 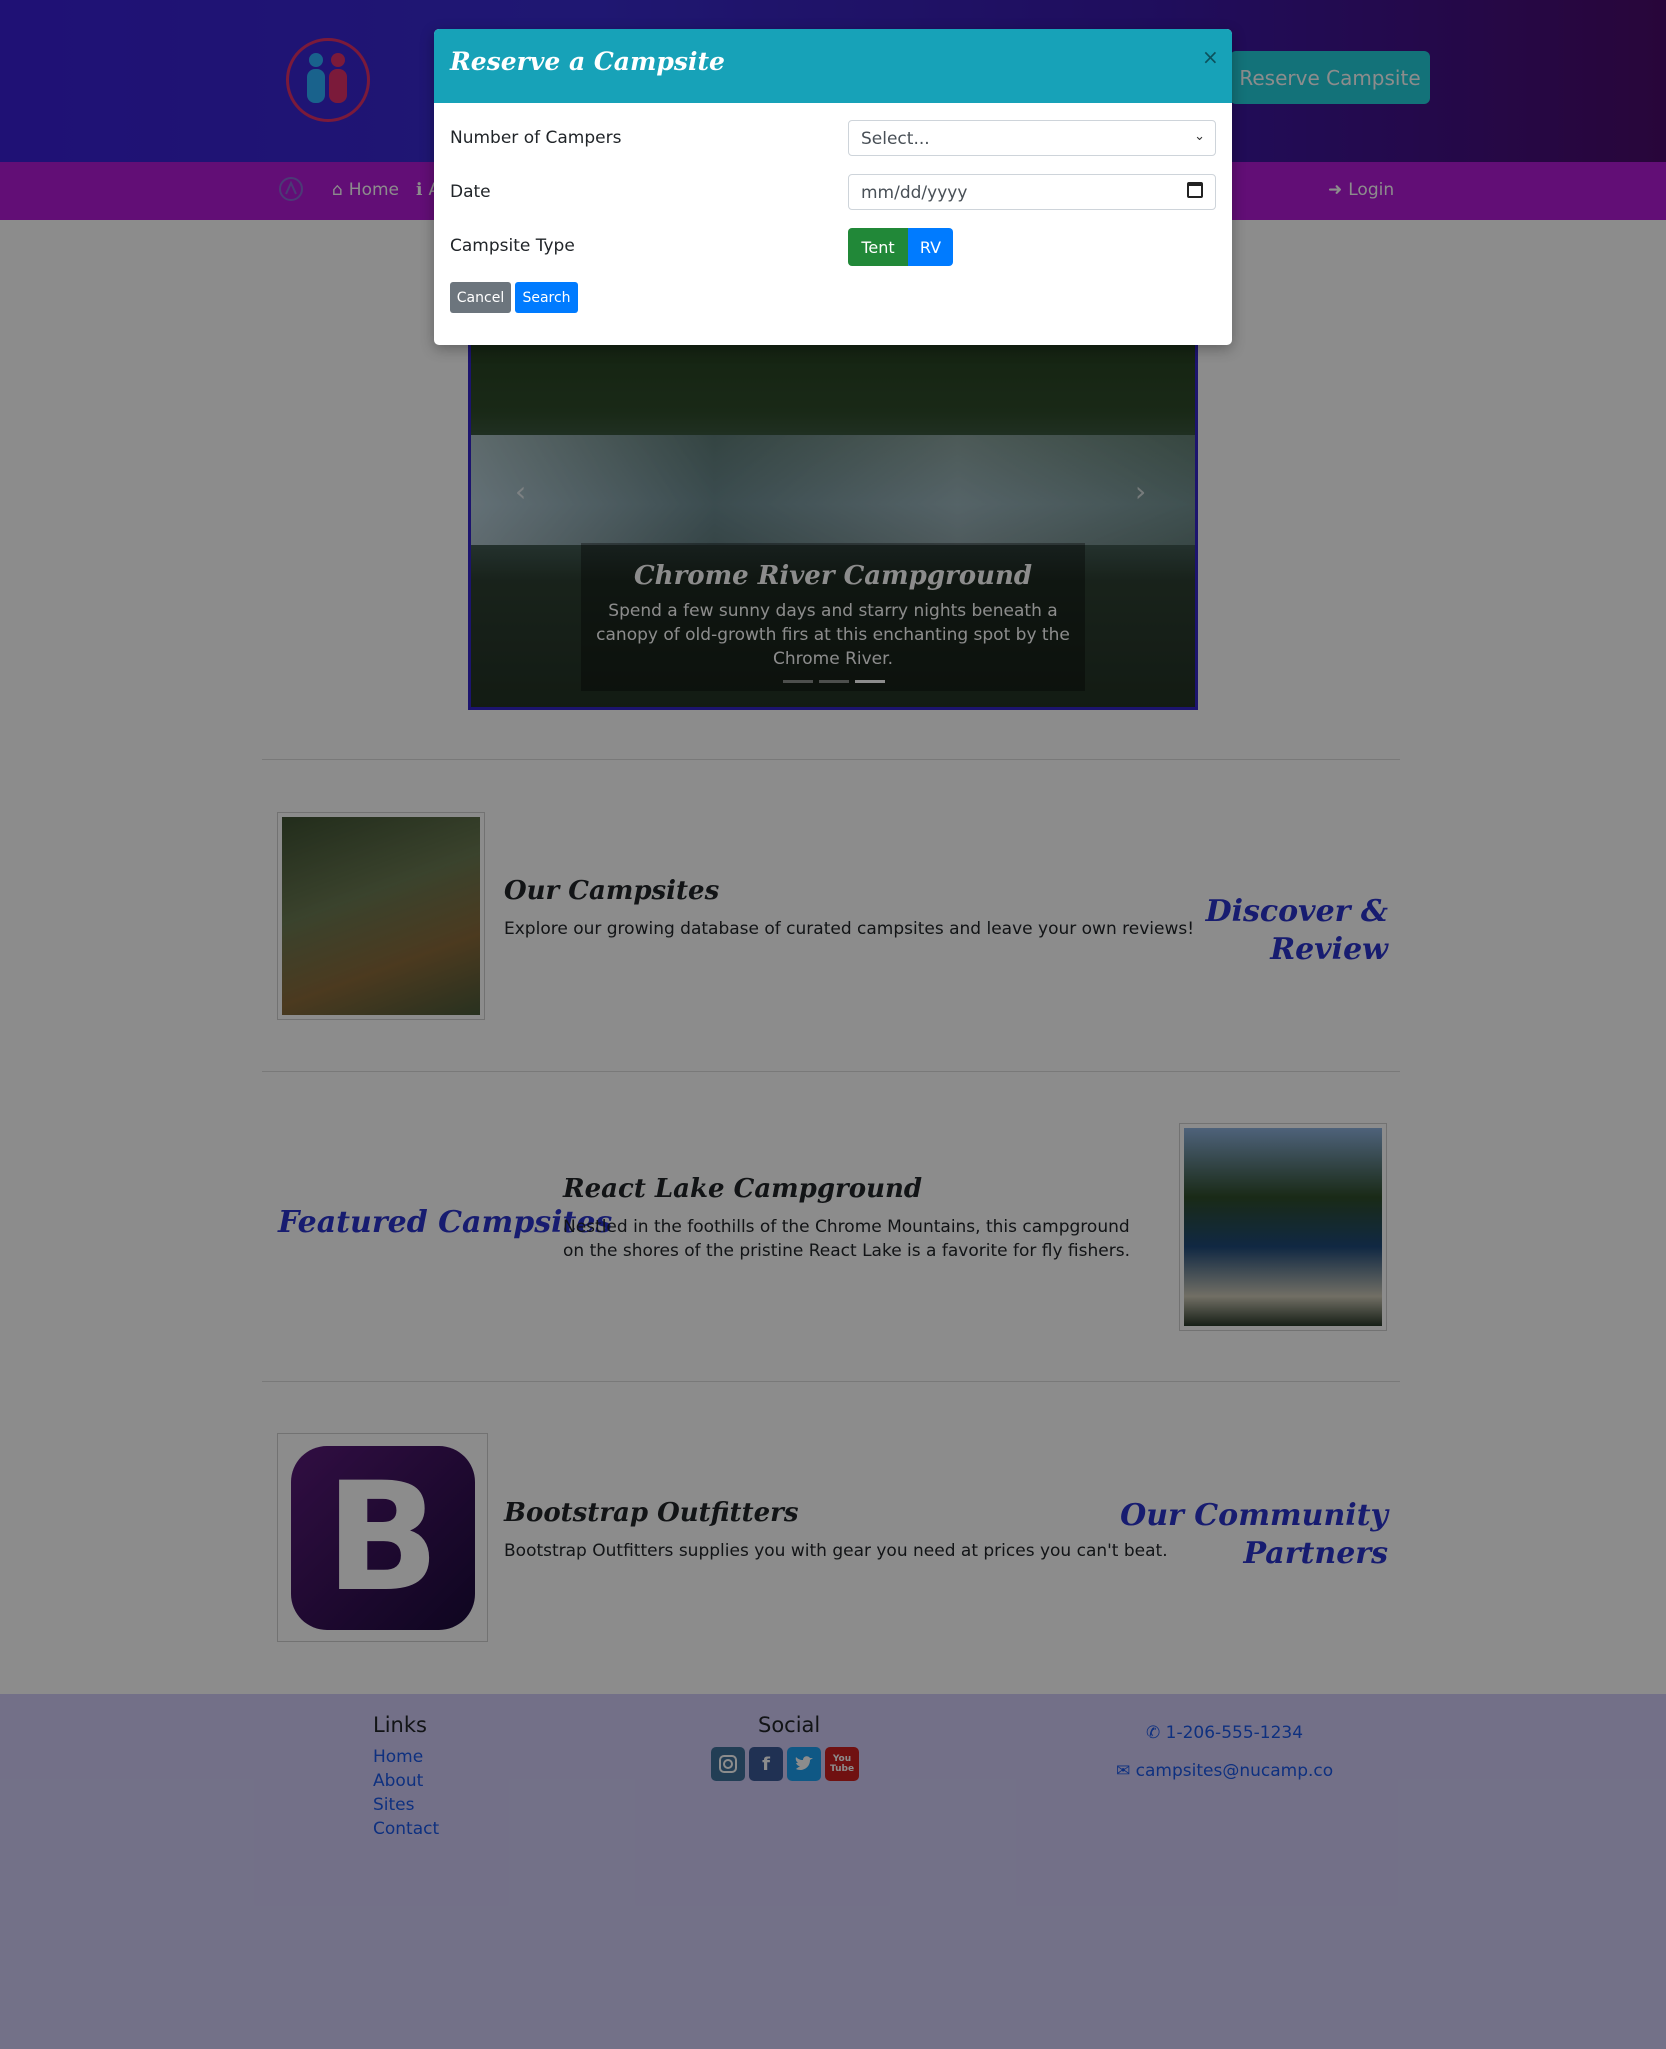 What do you see at coordinates (587, 61) in the screenshot?
I see `modal-title: Reserve a Campsite` at bounding box center [587, 61].